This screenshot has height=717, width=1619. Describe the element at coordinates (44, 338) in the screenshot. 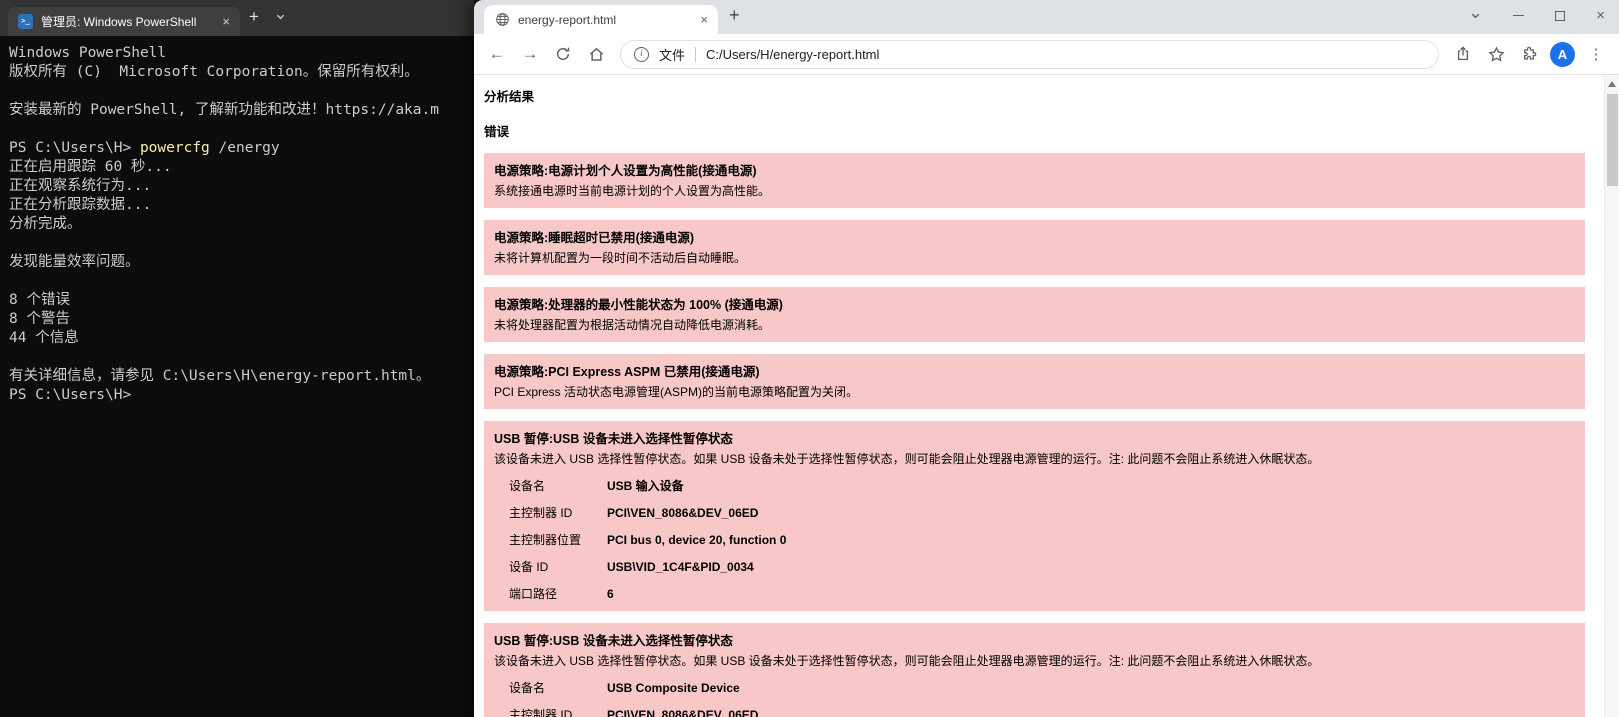

I see `terminal-line: 44 个信息` at that location.